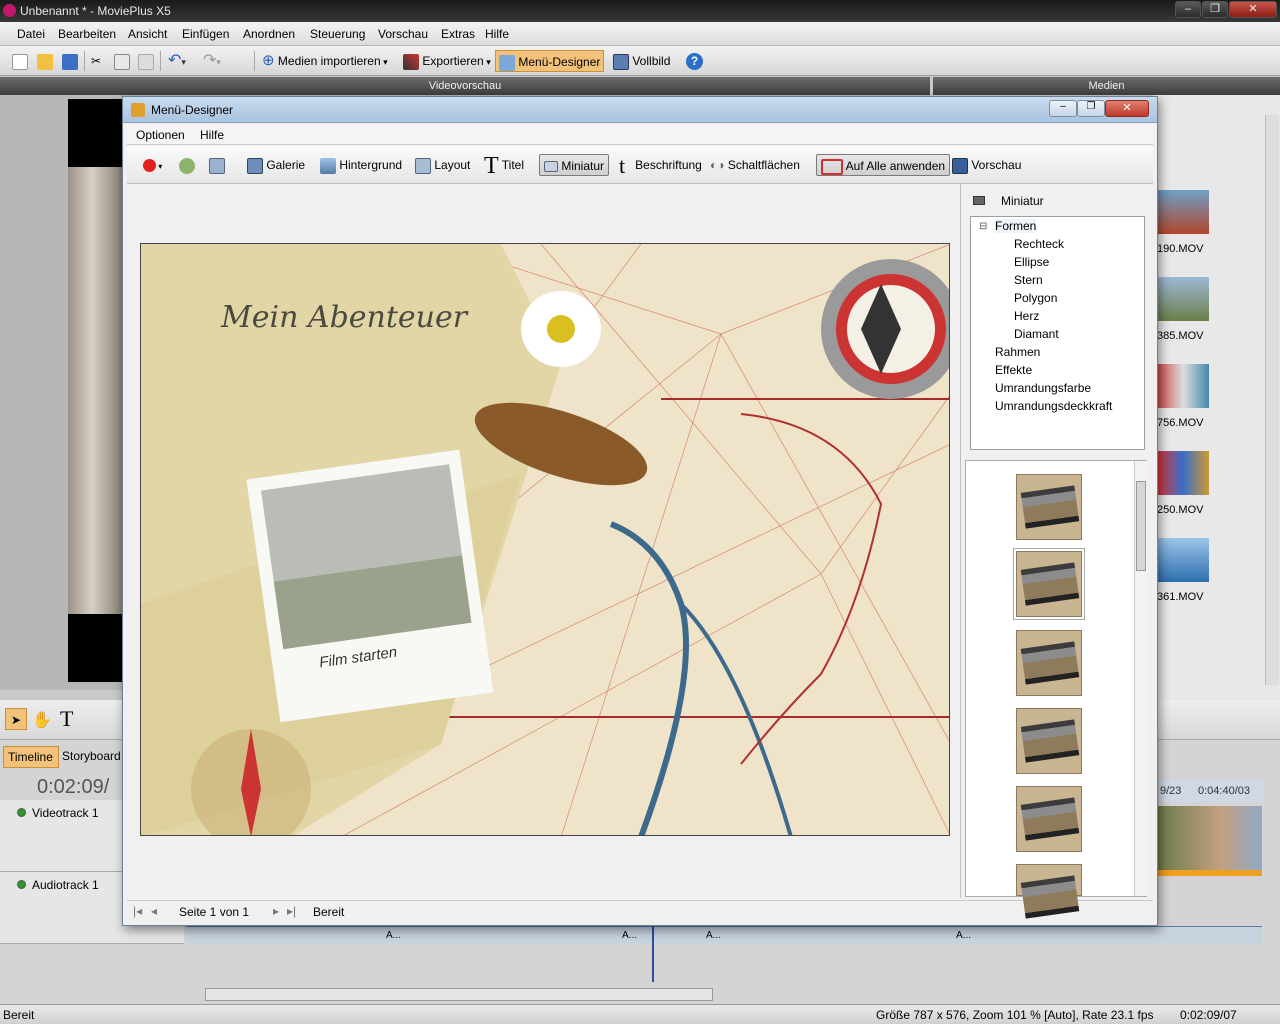  What do you see at coordinates (1106, 86) in the screenshot?
I see `media-header: Medien` at bounding box center [1106, 86].